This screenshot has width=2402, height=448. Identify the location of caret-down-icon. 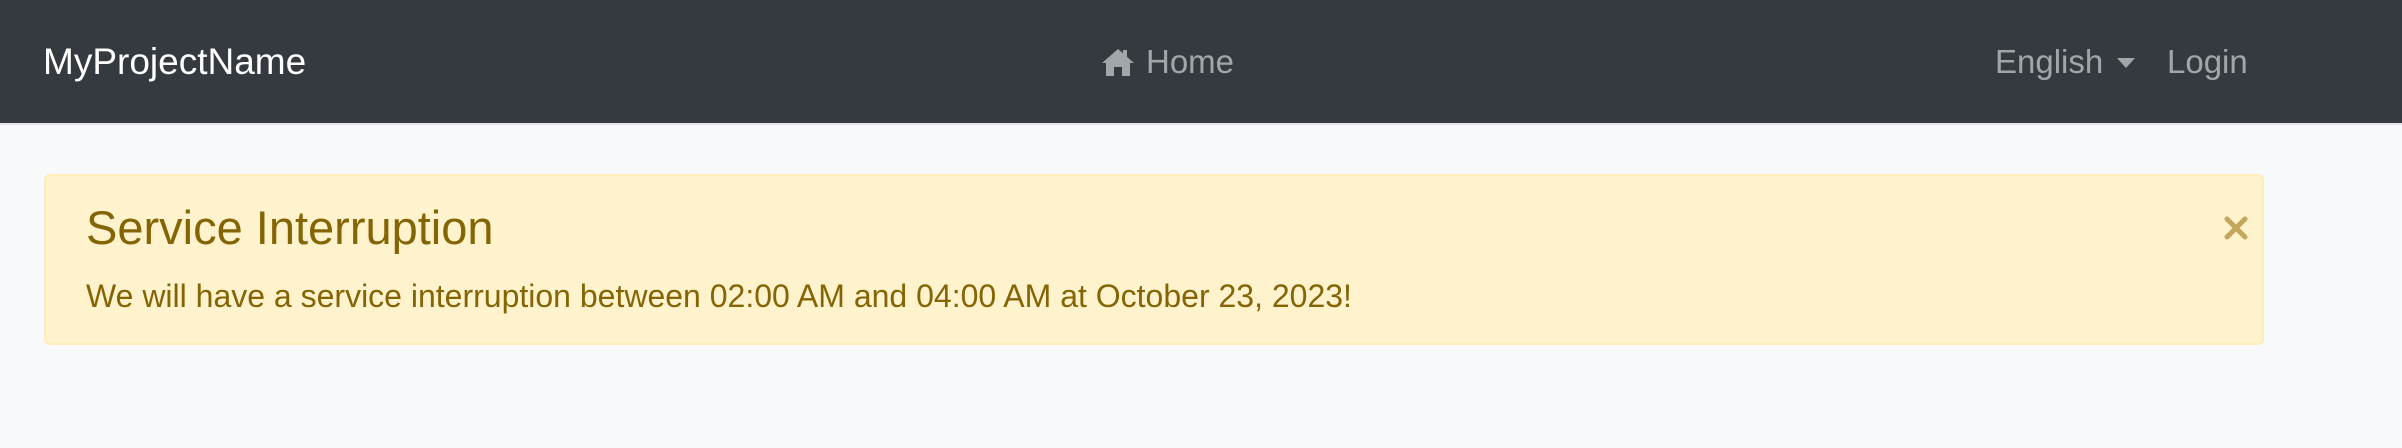
(2126, 63).